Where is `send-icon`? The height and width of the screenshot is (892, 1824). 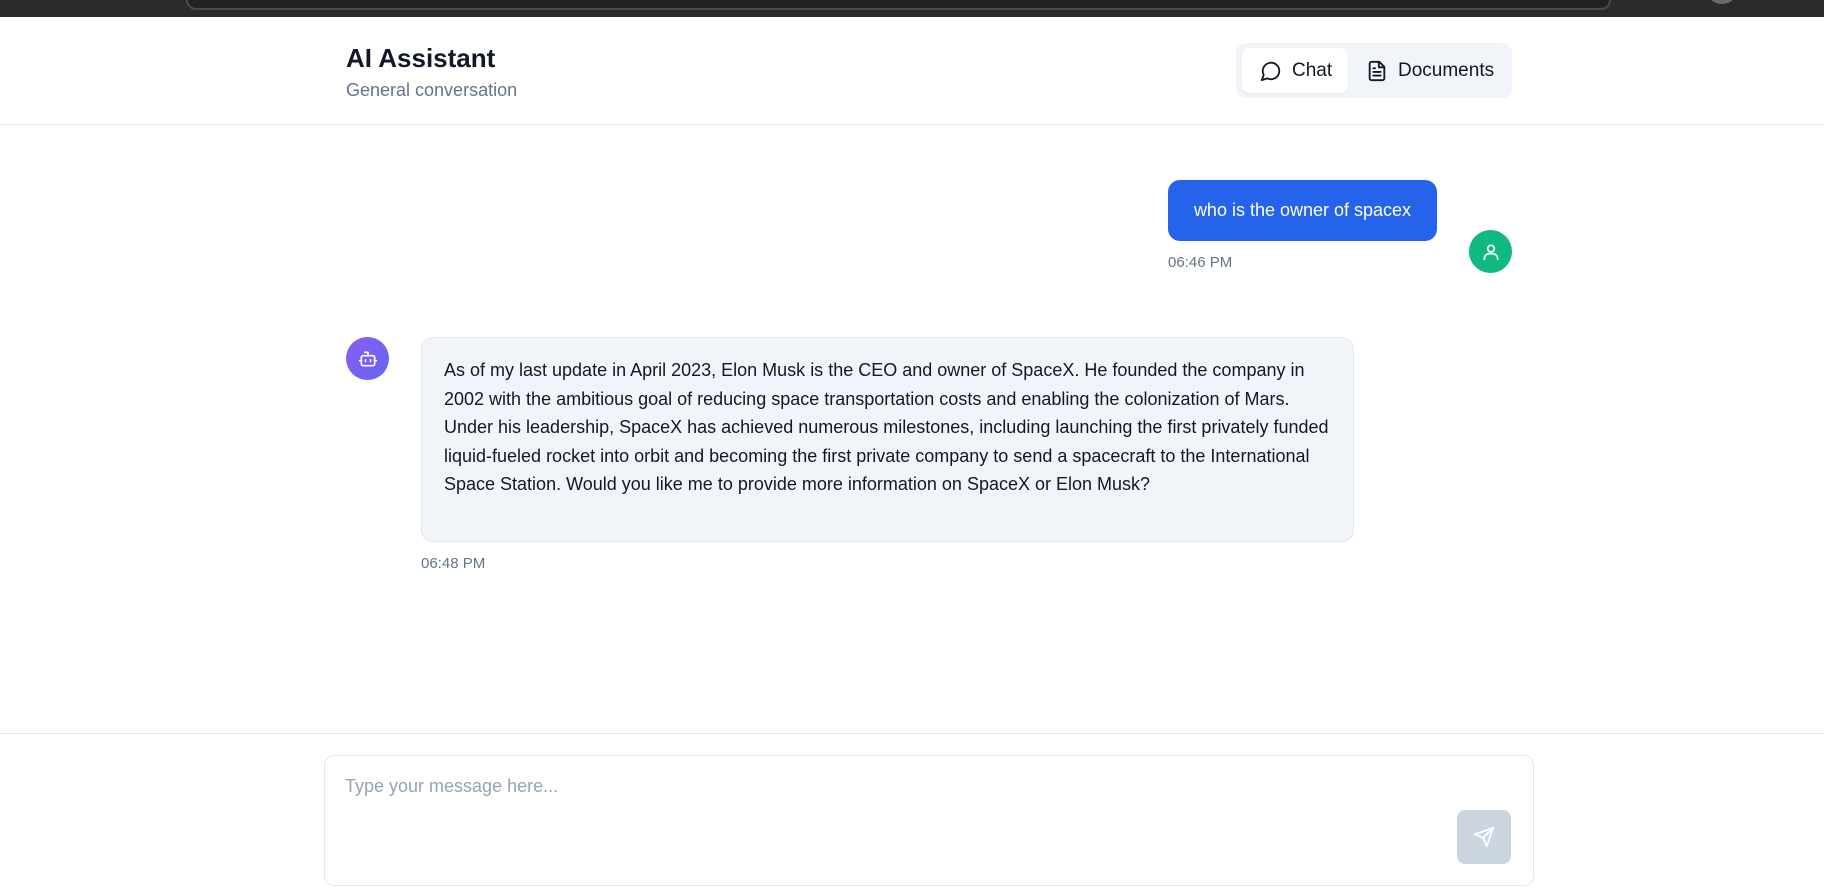 send-icon is located at coordinates (1484, 837).